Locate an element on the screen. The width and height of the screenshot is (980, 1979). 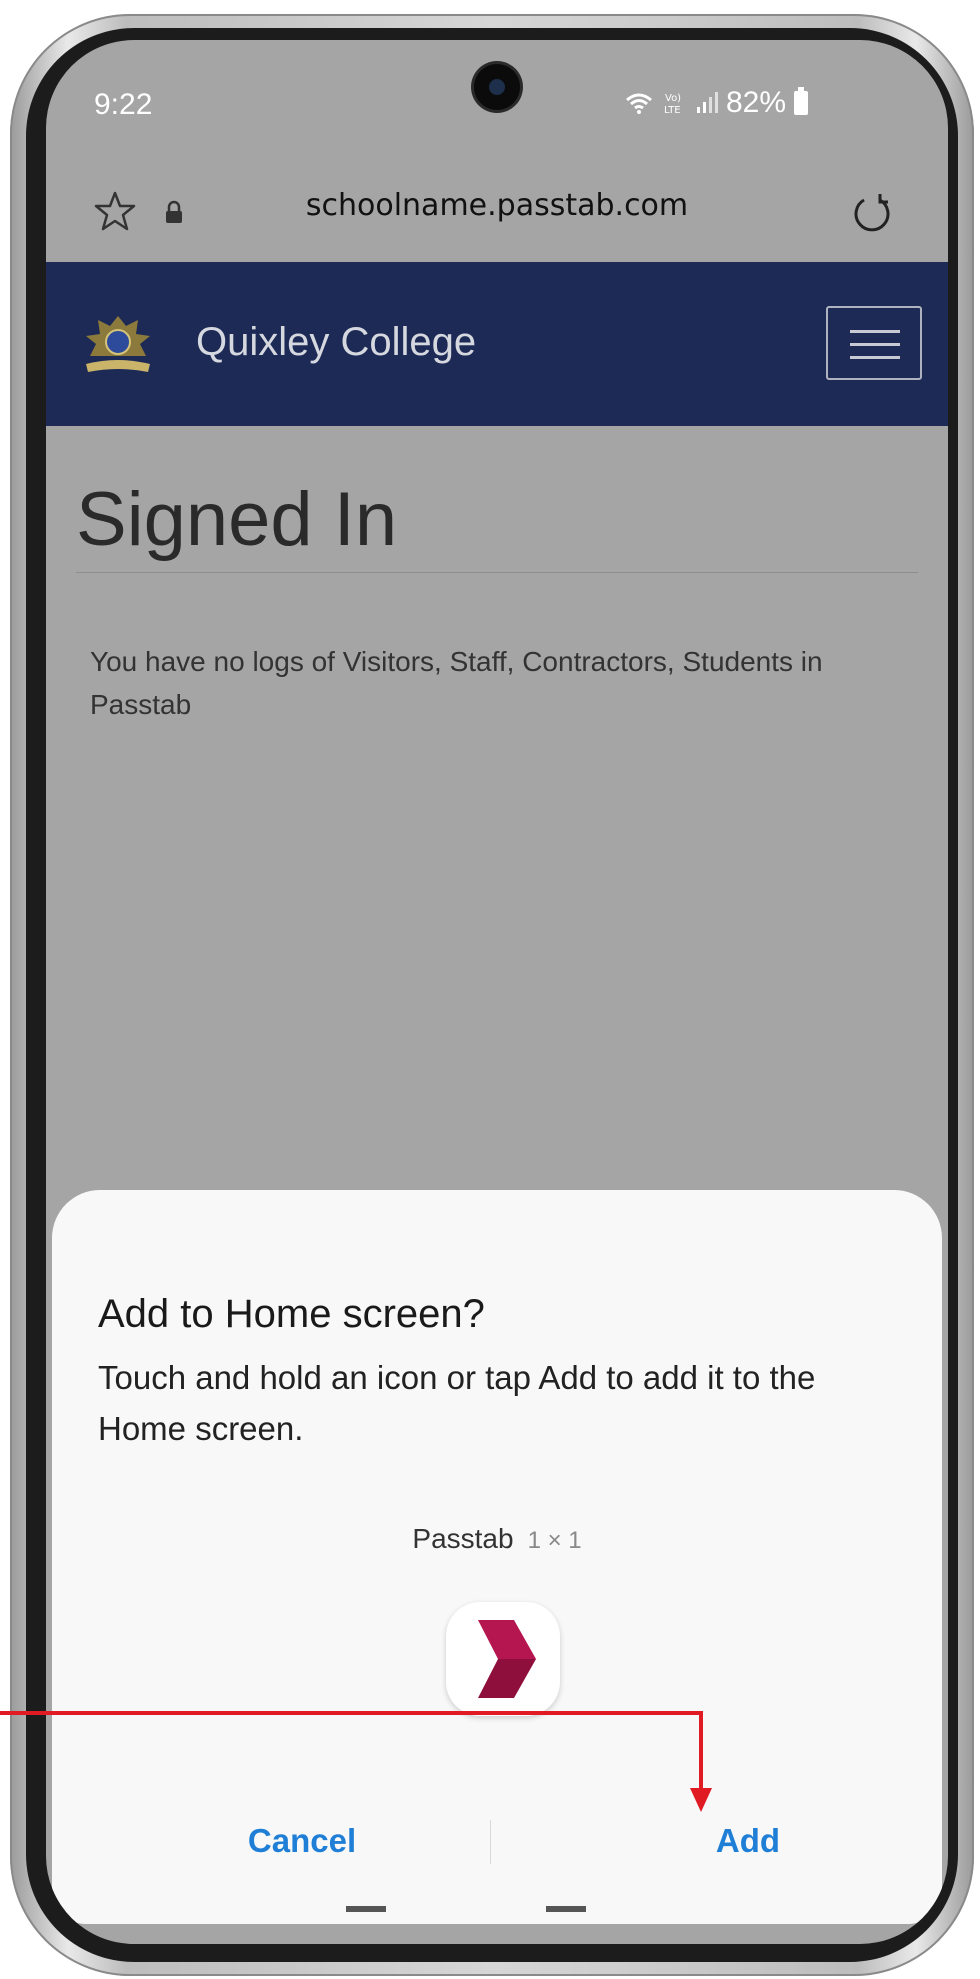
passtab-app-icon is located at coordinates (503, 1659).